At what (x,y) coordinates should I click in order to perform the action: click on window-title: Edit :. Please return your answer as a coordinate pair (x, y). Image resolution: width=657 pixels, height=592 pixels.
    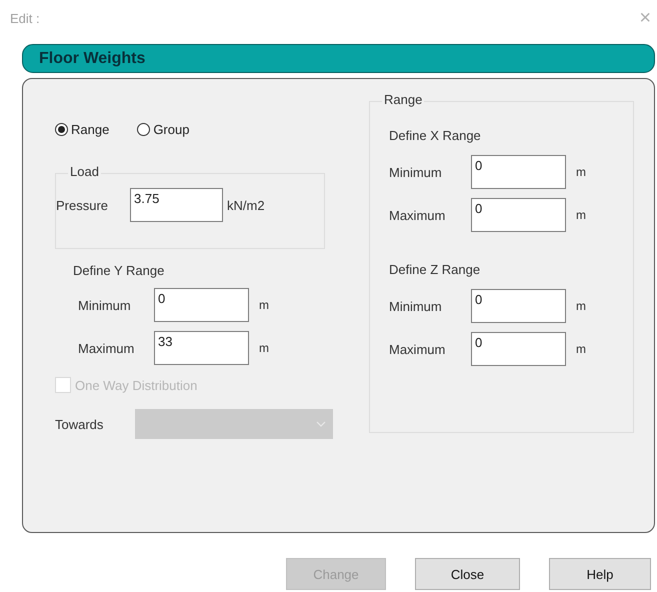
    Looking at the image, I should click on (25, 18).